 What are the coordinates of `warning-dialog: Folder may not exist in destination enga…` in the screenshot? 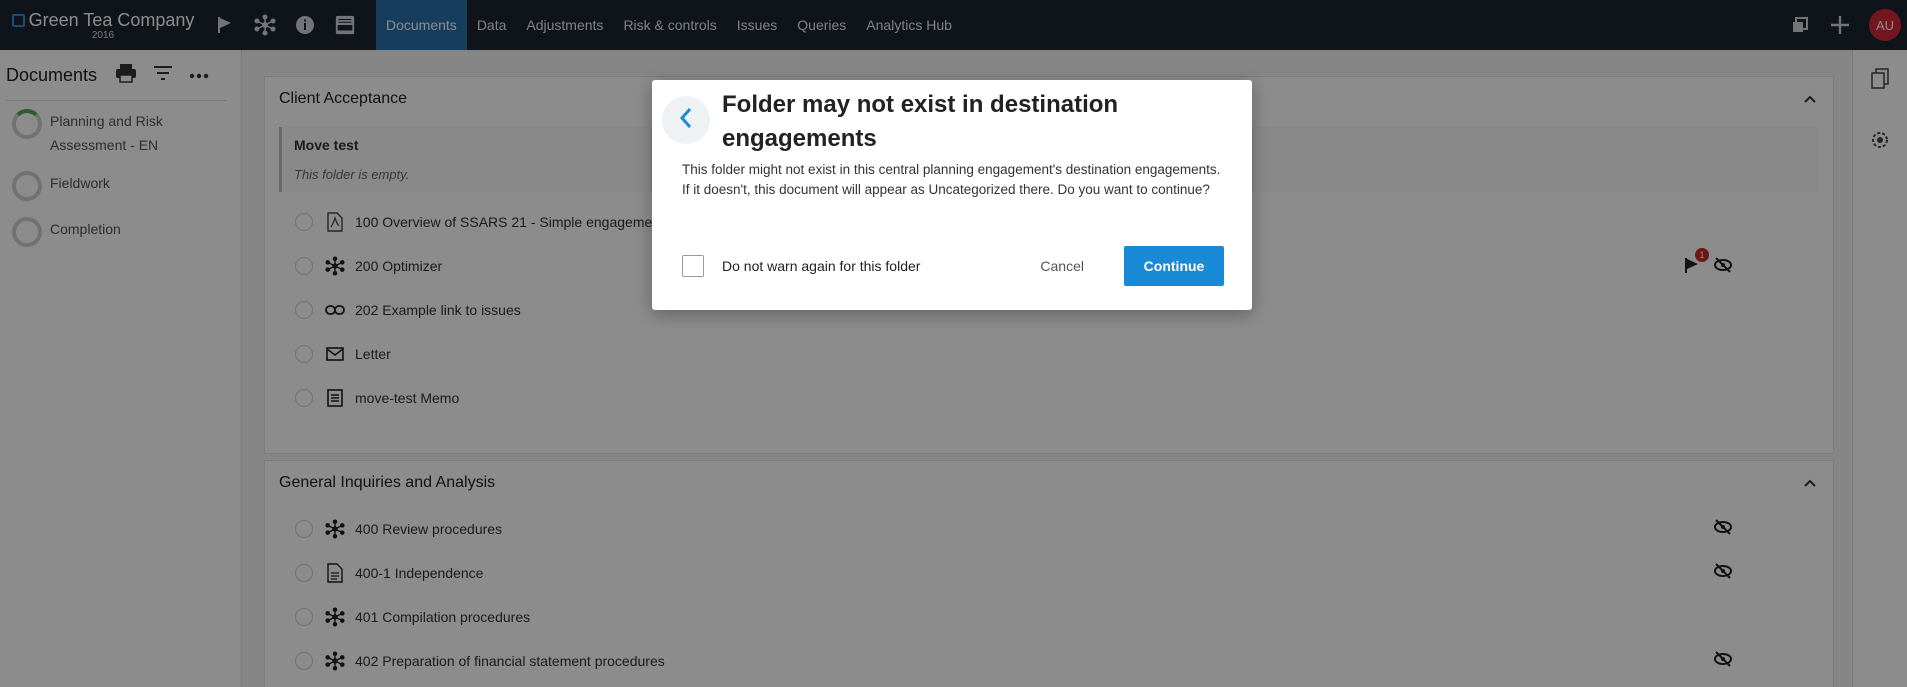 It's located at (952, 195).